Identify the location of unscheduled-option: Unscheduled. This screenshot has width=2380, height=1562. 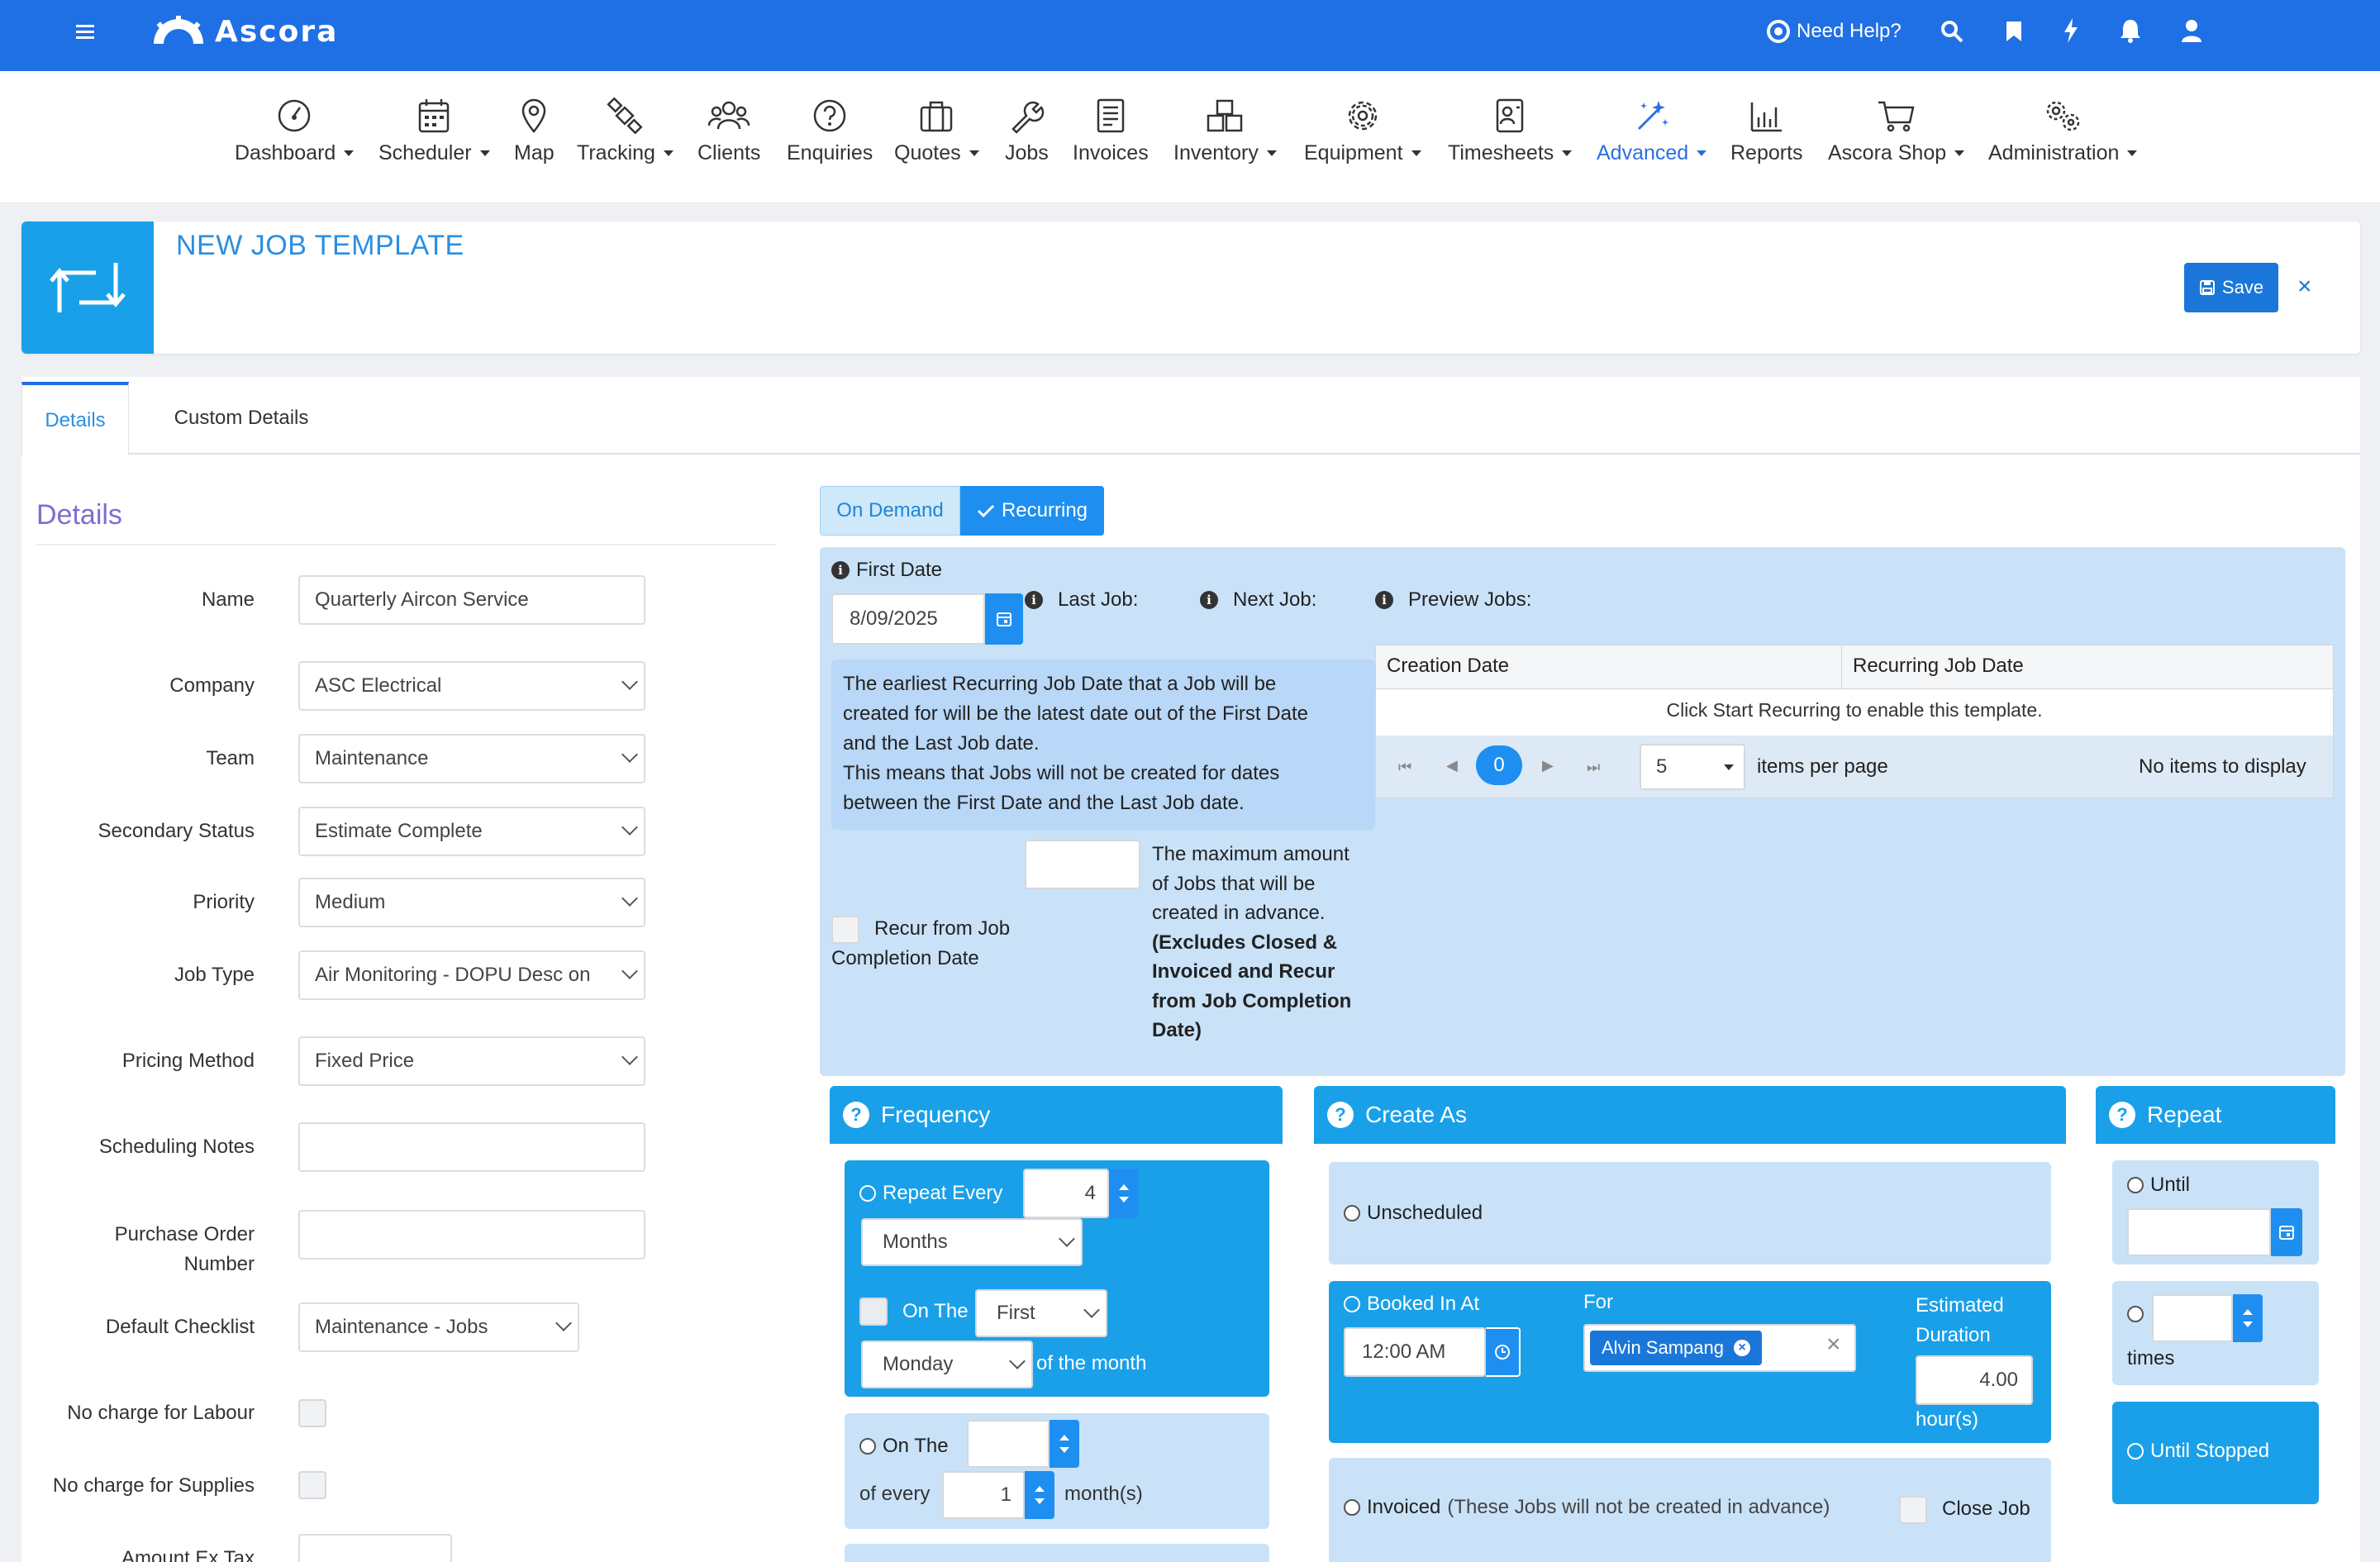
(1413, 1213).